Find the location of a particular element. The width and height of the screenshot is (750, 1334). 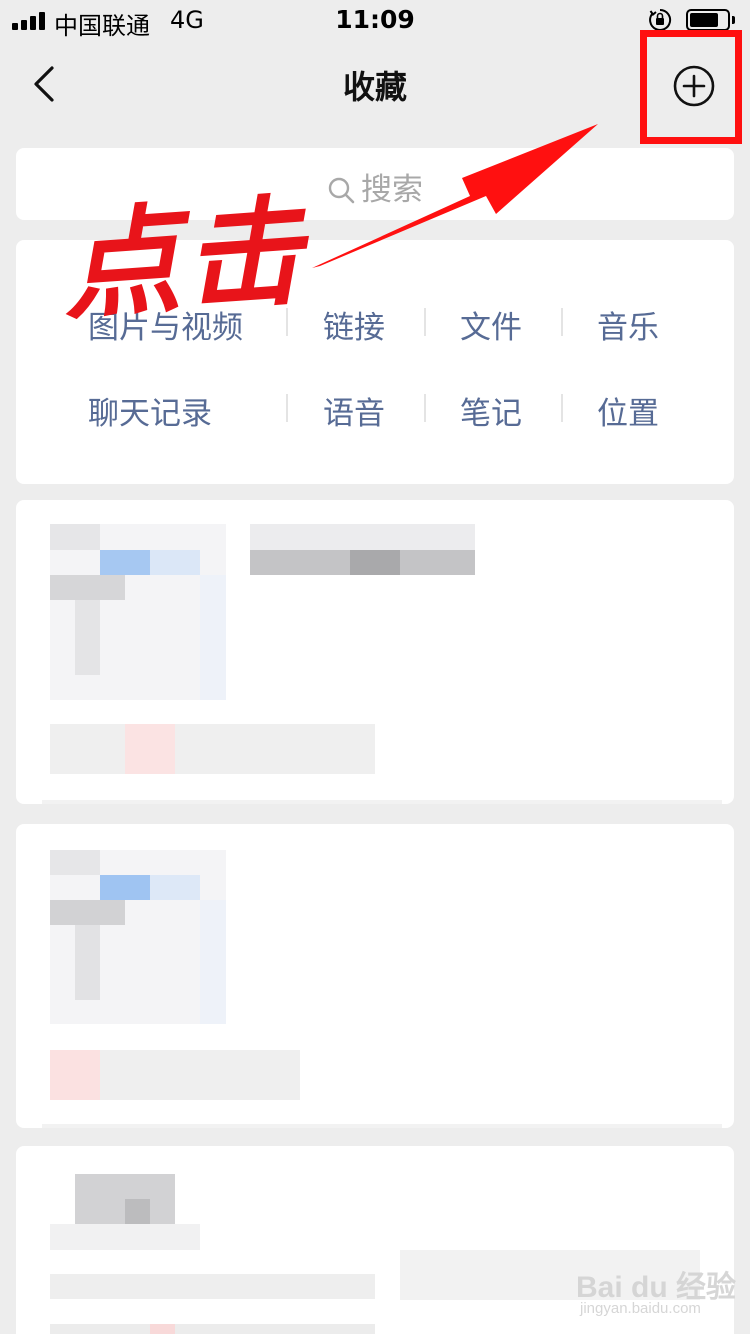

category-location: 位置 is located at coordinates (628, 410).